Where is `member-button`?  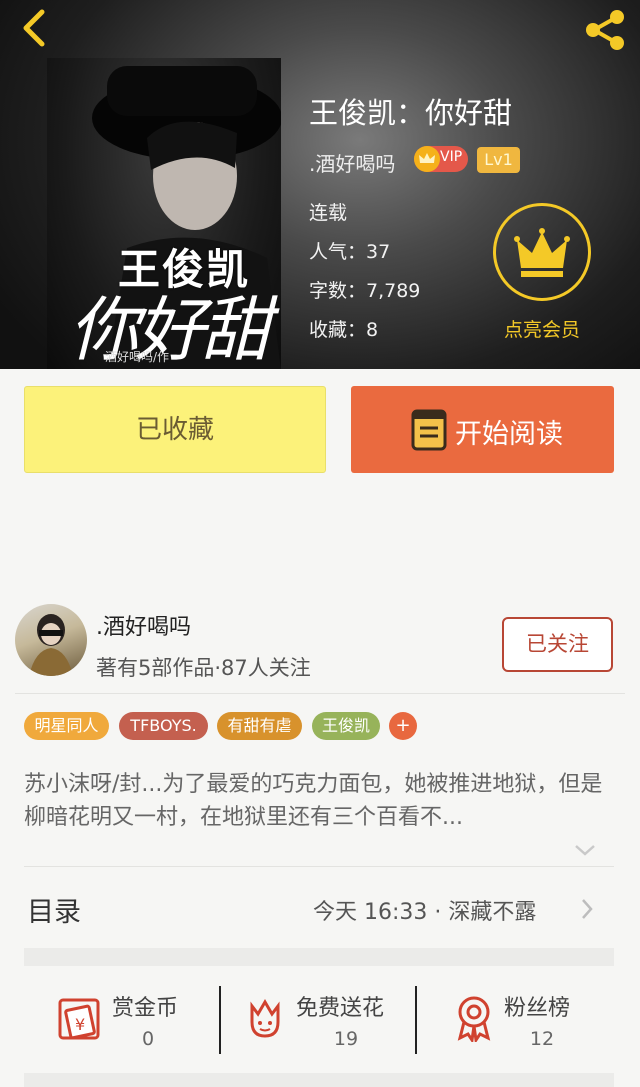 member-button is located at coordinates (542, 252).